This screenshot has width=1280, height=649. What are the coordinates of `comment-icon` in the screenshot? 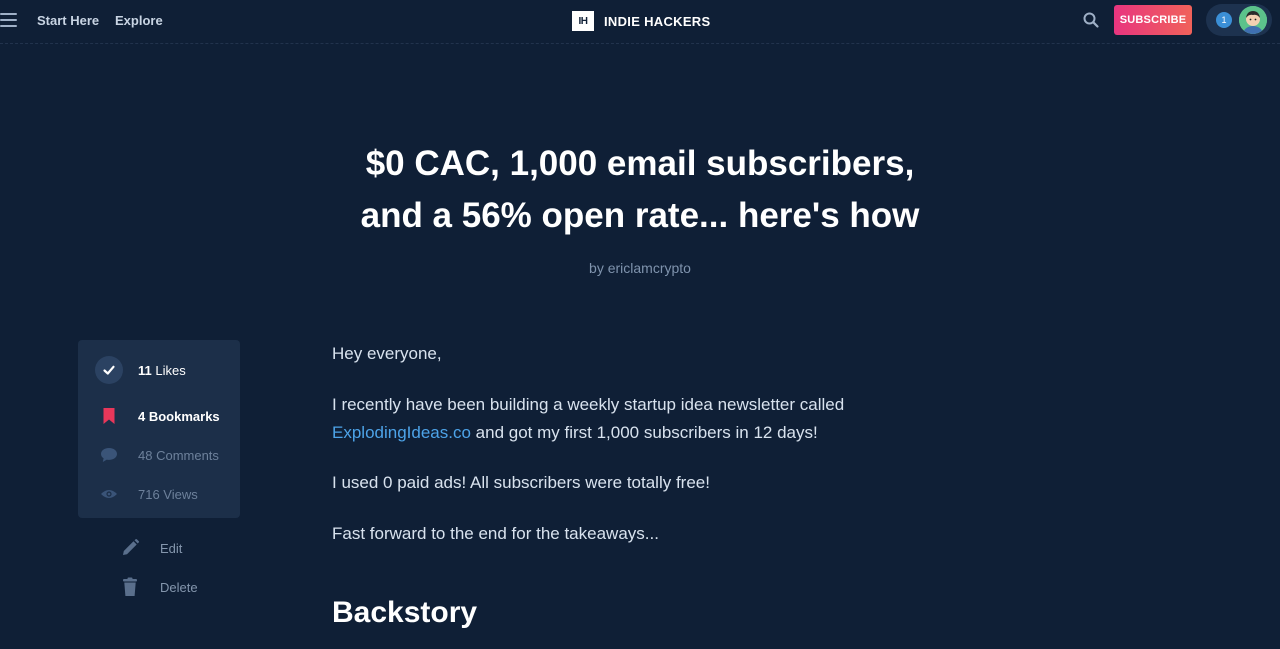 It's located at (109, 455).